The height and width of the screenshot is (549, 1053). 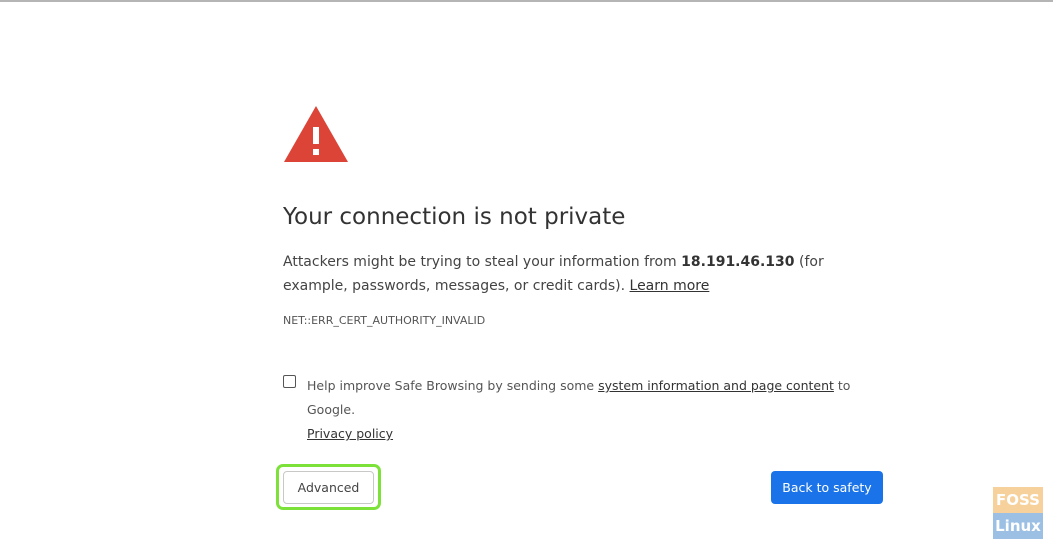 I want to click on system-information-link: system information and page content, so click(x=716, y=385).